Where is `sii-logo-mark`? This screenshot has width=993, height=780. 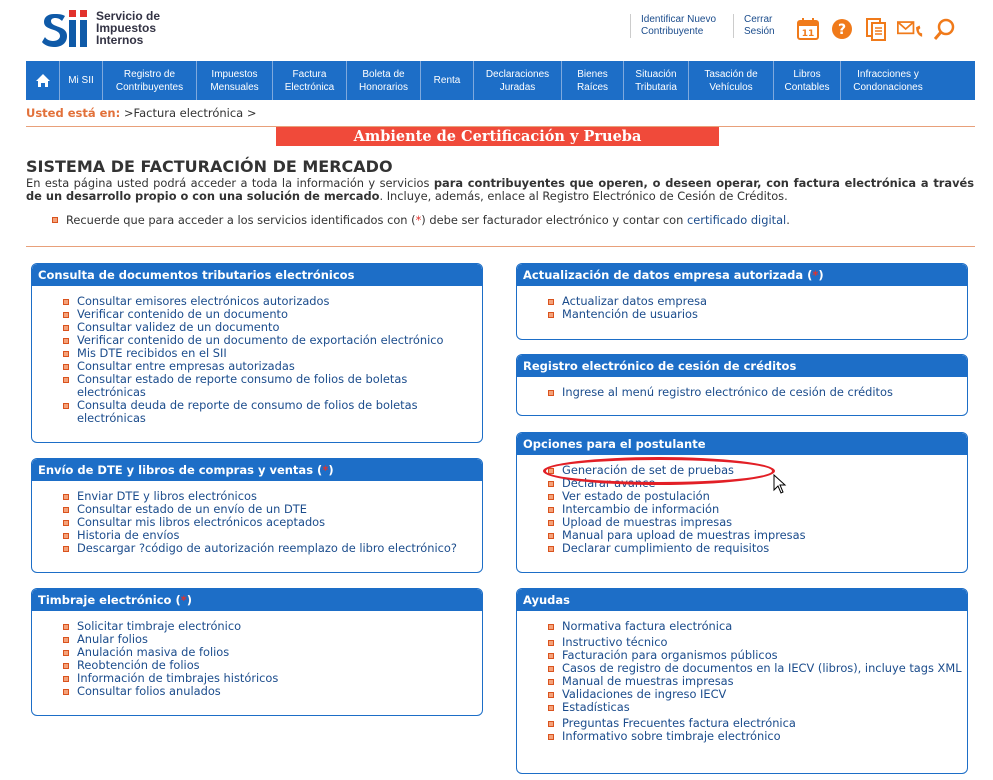
sii-logo-mark is located at coordinates (64, 28).